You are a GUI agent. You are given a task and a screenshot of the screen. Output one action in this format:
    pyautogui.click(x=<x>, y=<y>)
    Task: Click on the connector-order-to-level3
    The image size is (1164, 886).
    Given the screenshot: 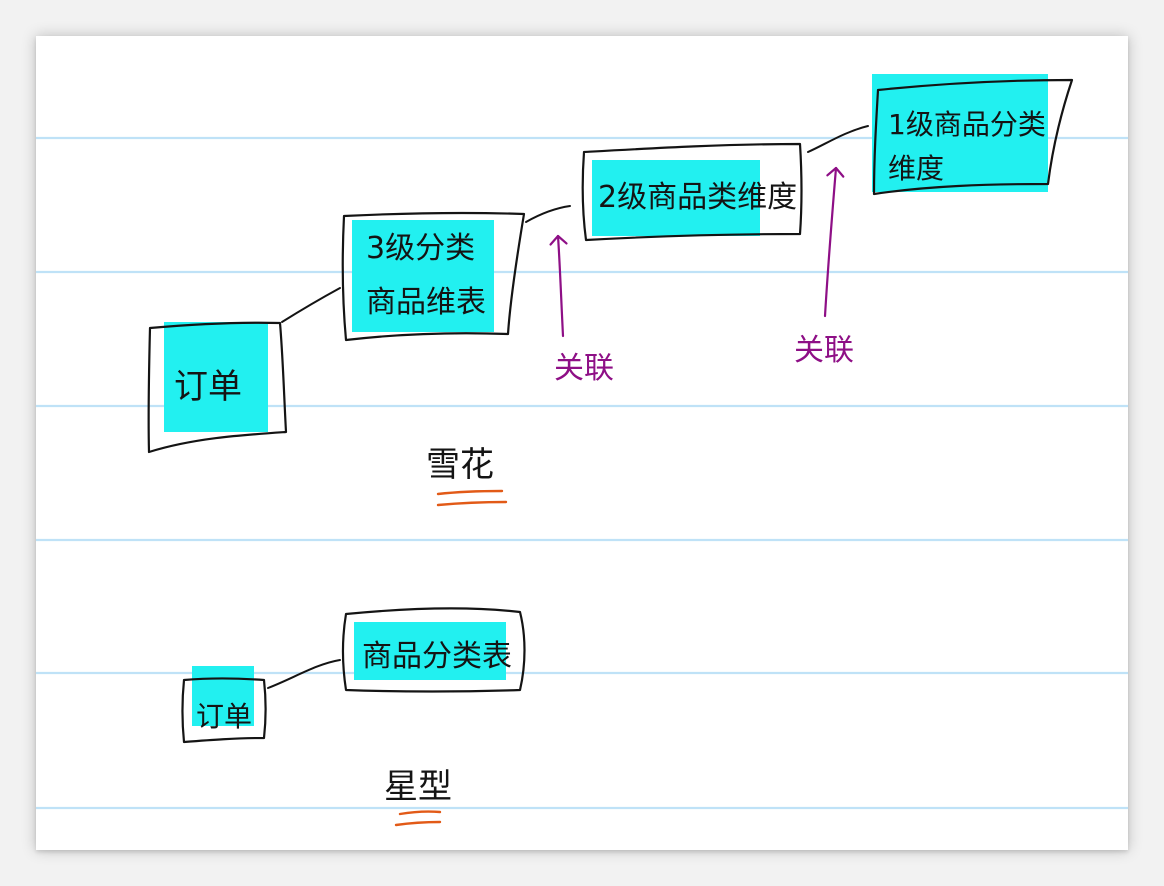 What is the action you would take?
    pyautogui.click(x=311, y=305)
    